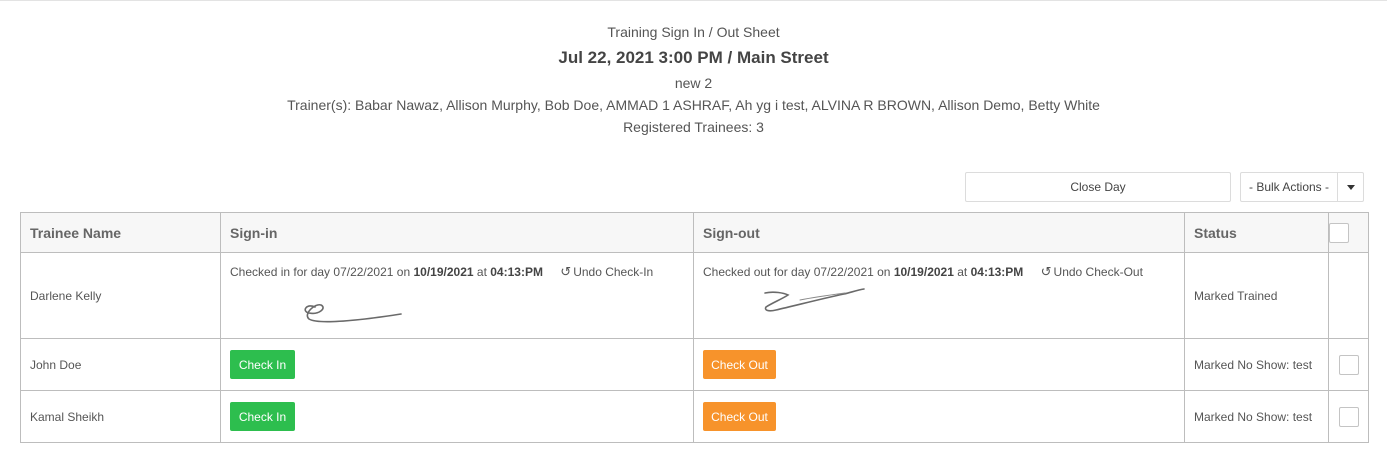 The height and width of the screenshot is (476, 1387). Describe the element at coordinates (797, 272) in the screenshot. I see `check-out-text: Checked out for day 07/22/2021 on` at that location.